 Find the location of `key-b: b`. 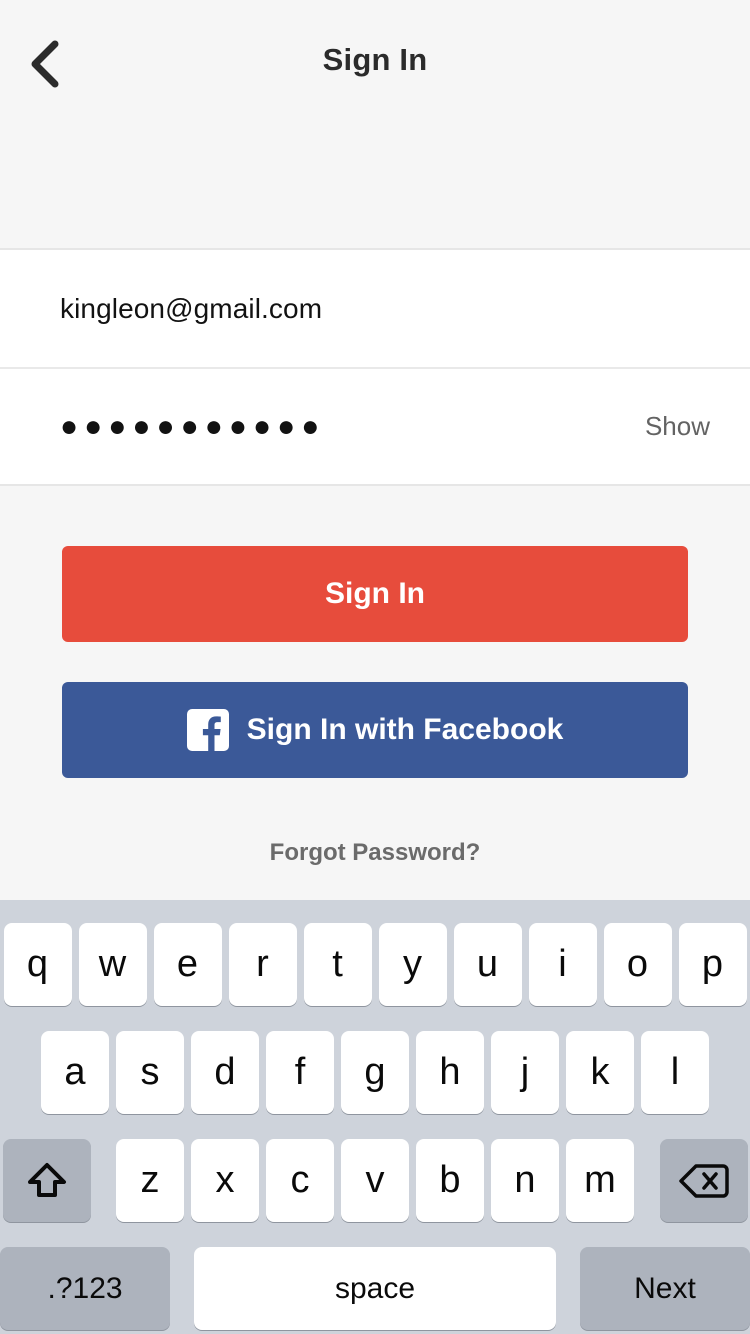

key-b: b is located at coordinates (450, 1180).